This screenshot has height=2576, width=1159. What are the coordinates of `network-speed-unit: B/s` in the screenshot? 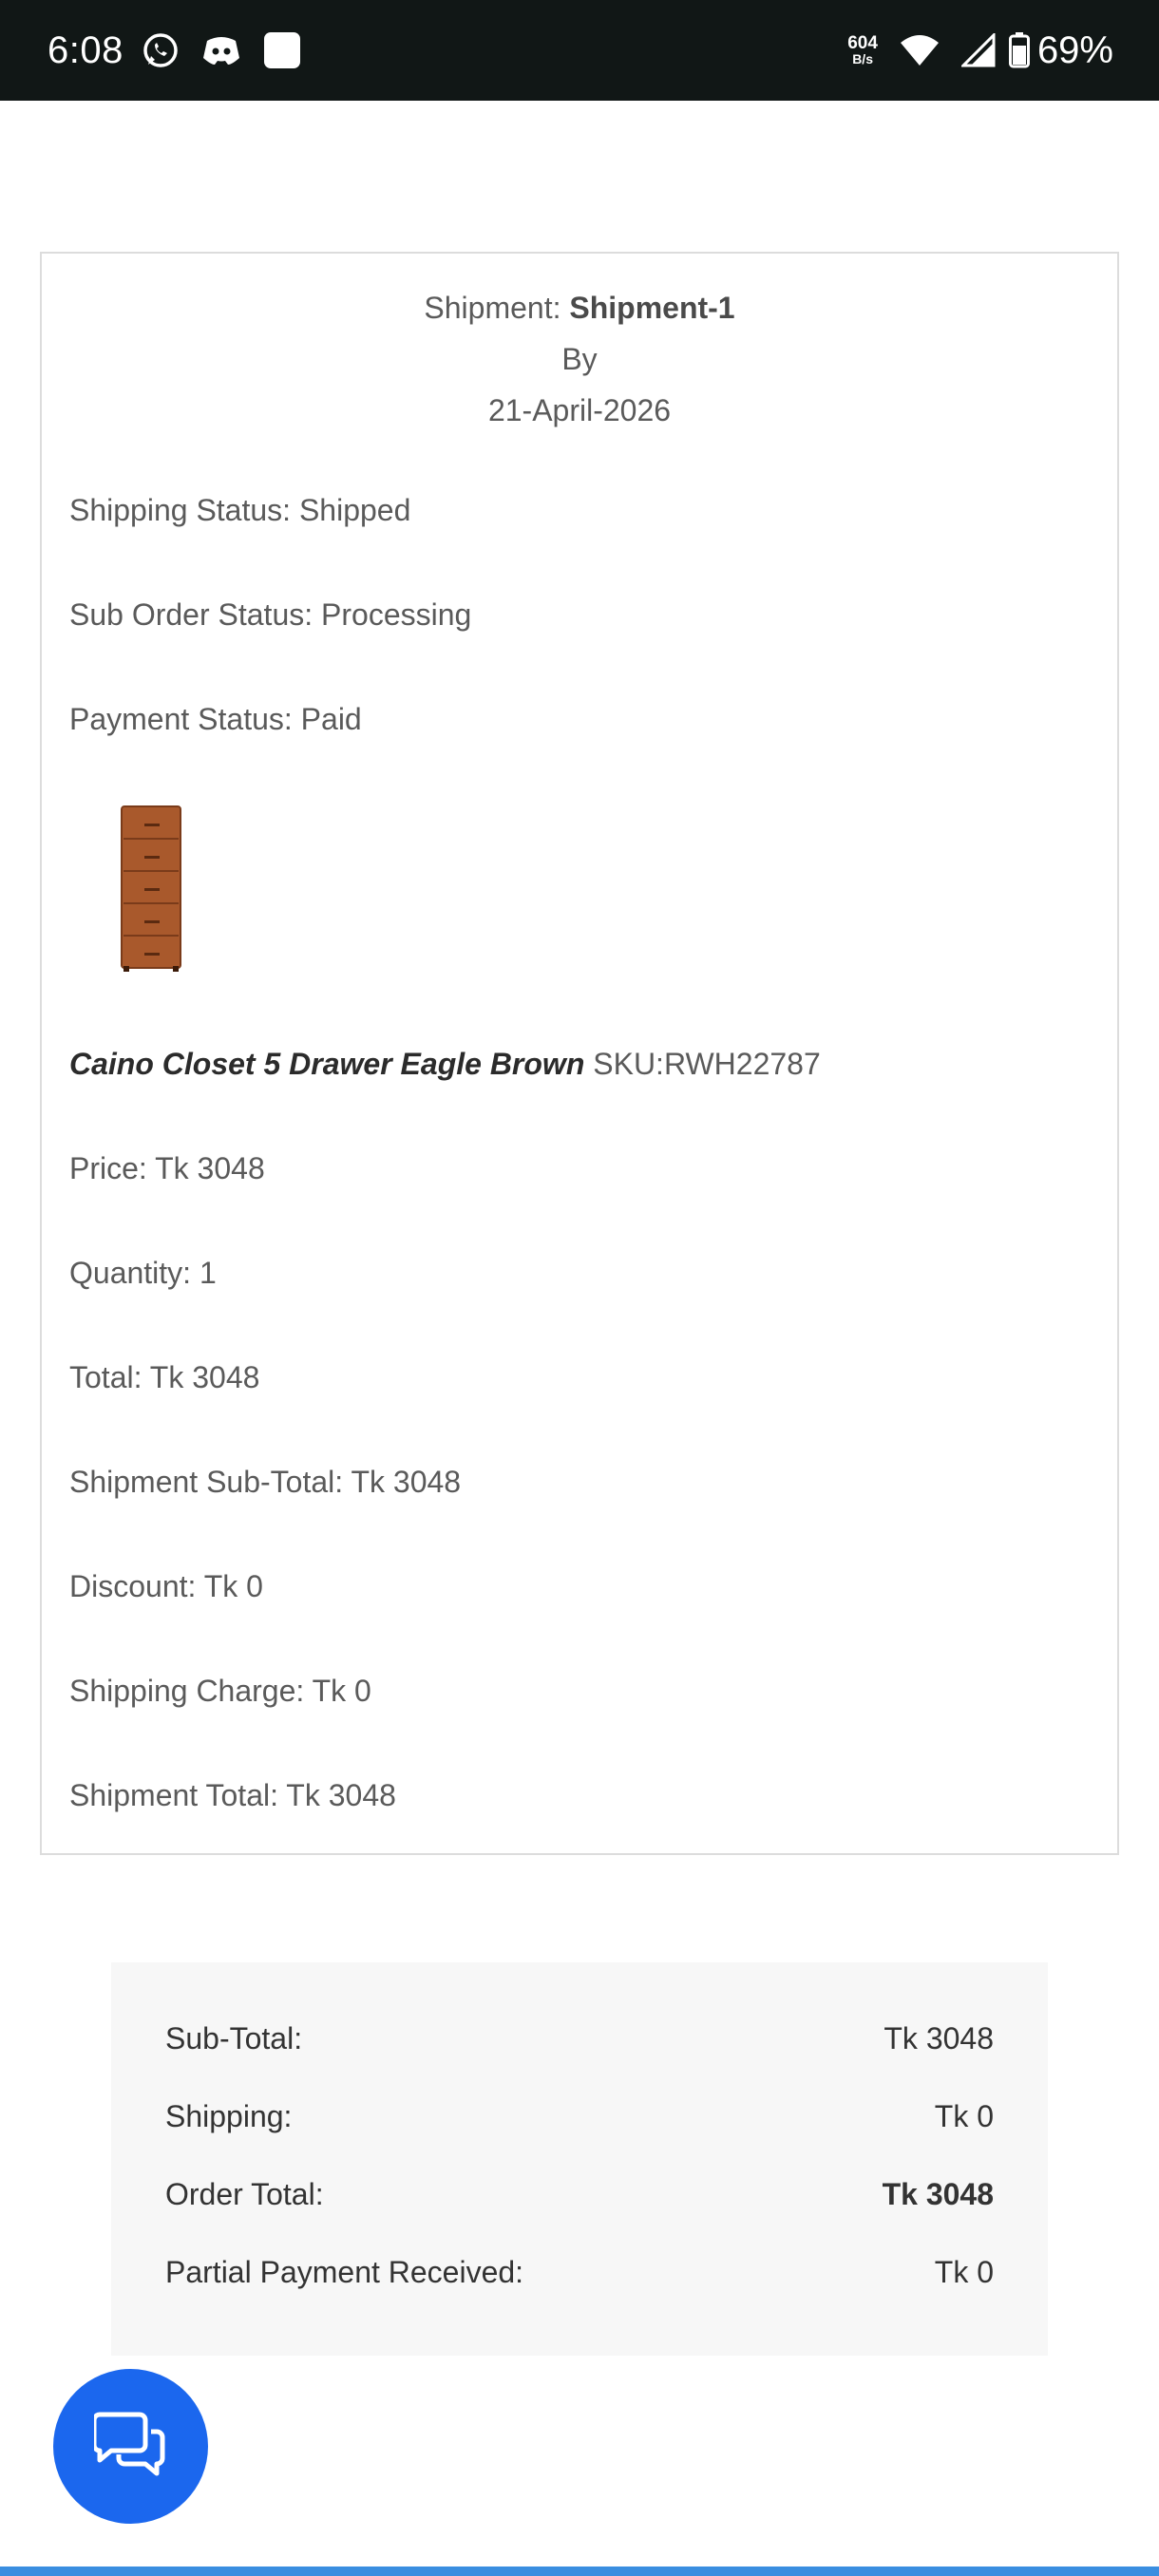 It's located at (862, 58).